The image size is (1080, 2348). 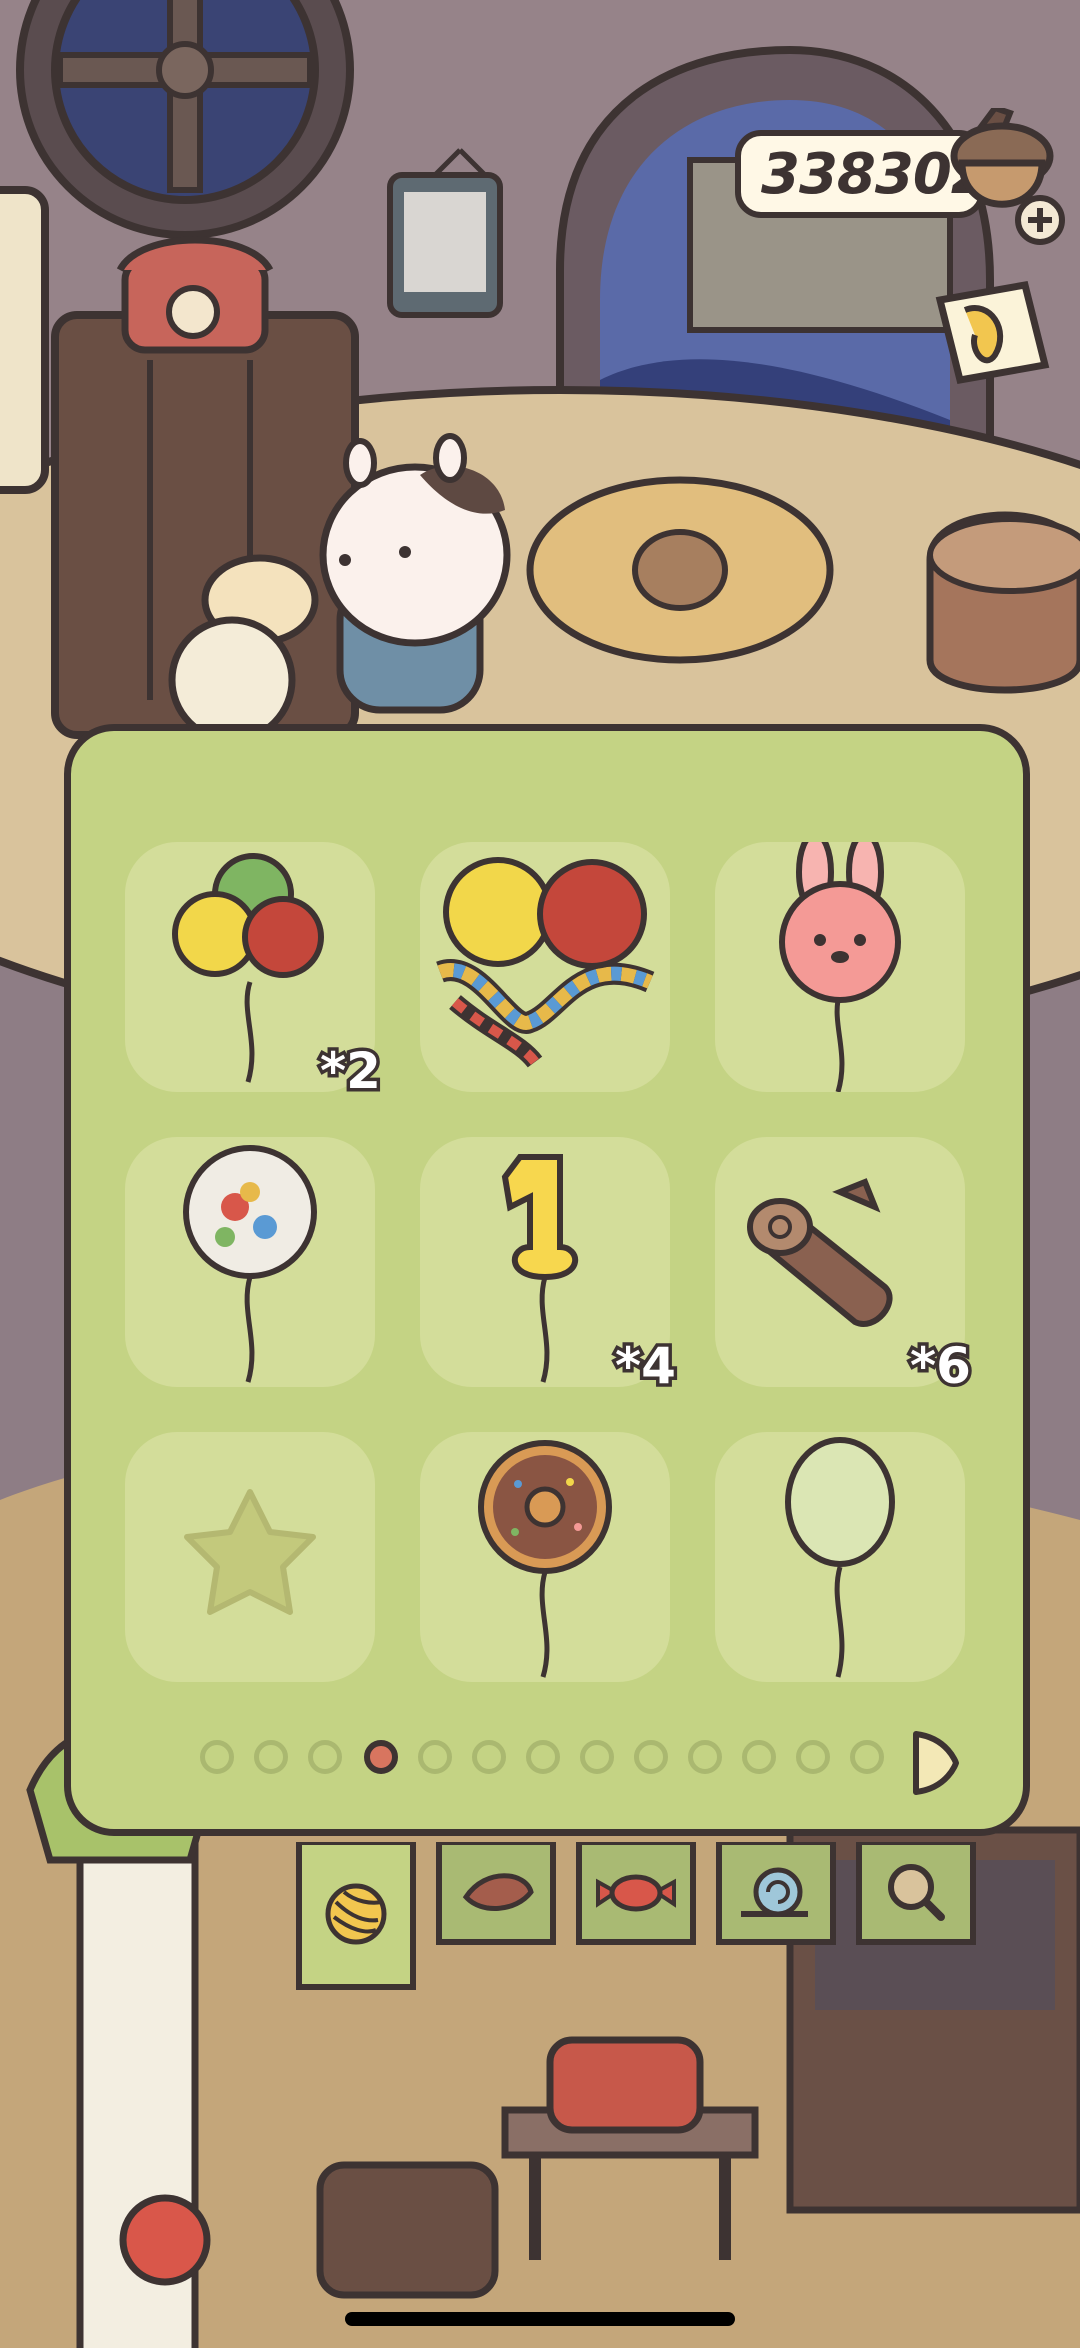 What do you see at coordinates (445, 233) in the screenshot?
I see `wall-calendar` at bounding box center [445, 233].